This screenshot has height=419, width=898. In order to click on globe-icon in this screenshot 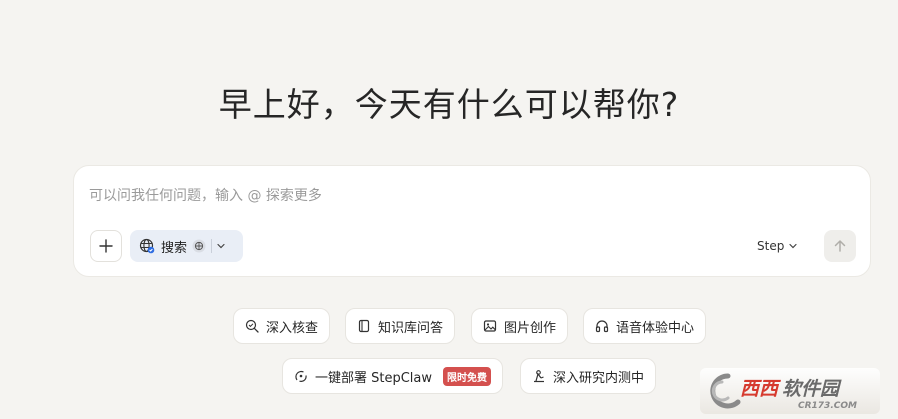, I will do `click(147, 246)`.